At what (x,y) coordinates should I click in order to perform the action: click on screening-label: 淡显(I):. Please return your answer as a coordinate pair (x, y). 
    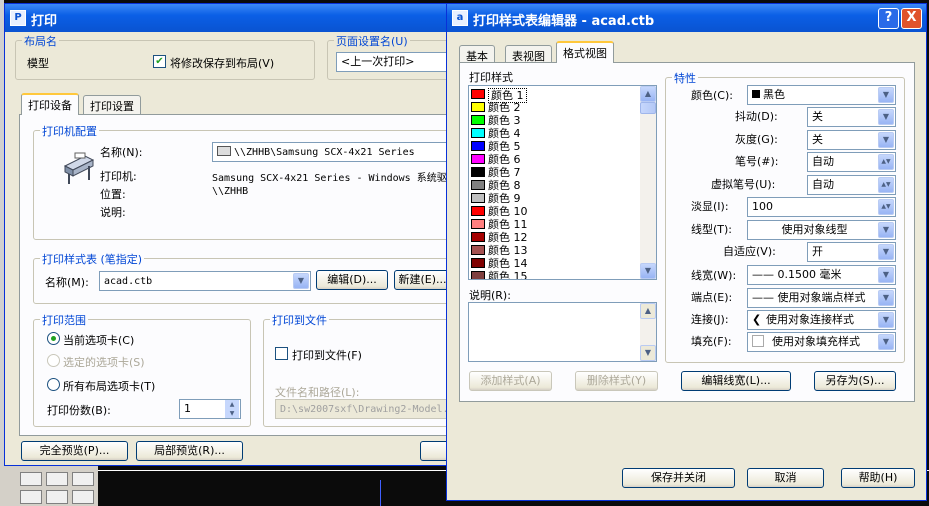
    Looking at the image, I should click on (710, 206).